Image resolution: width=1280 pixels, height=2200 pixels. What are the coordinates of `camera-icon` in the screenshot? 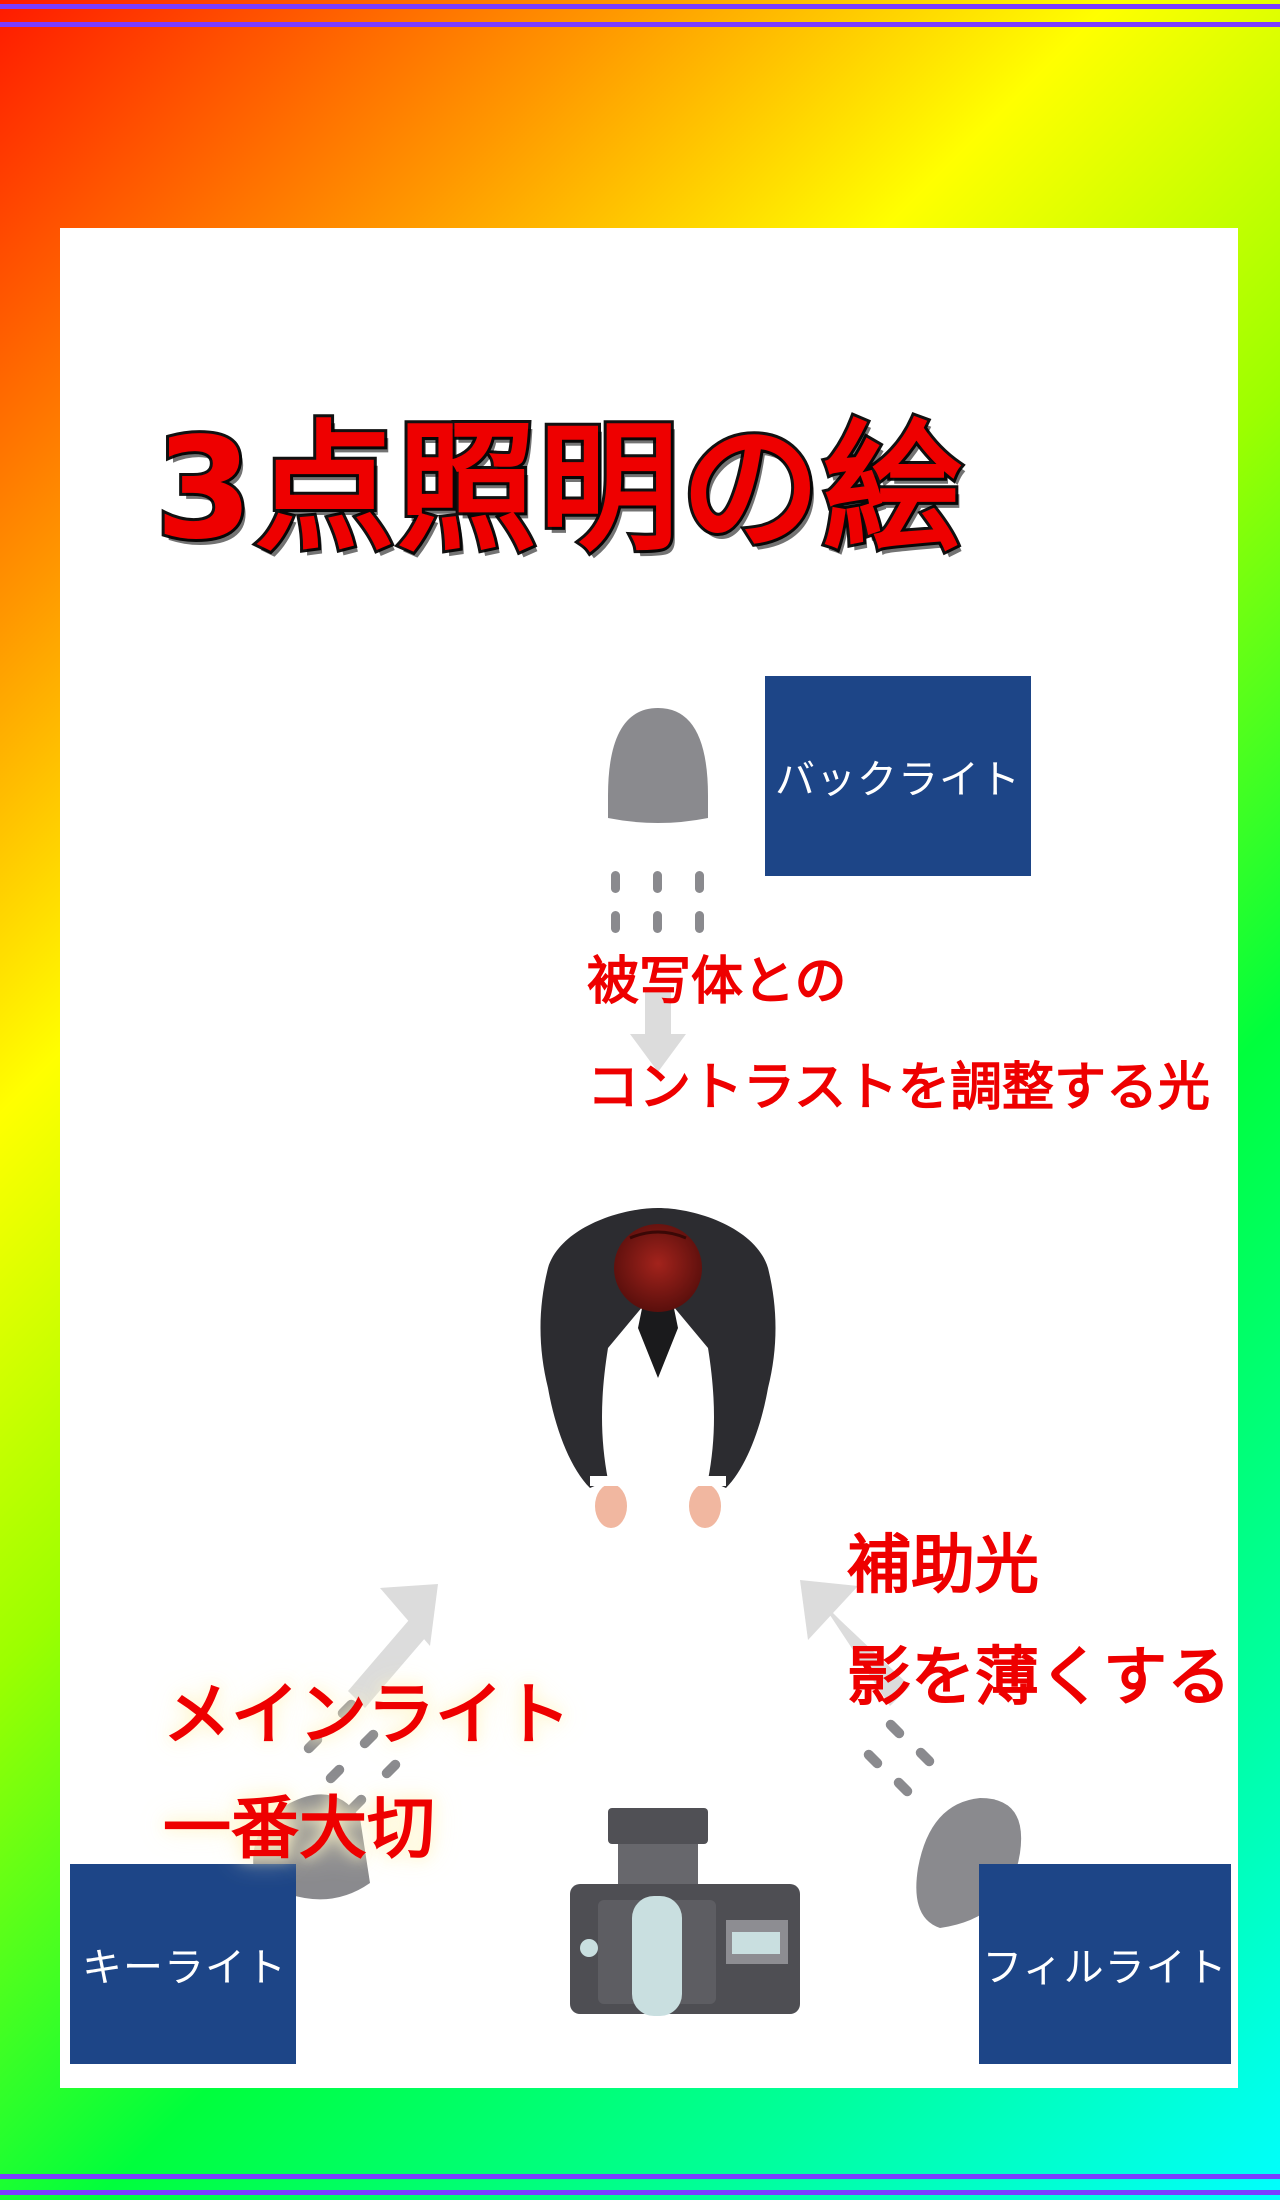 It's located at (685, 1912).